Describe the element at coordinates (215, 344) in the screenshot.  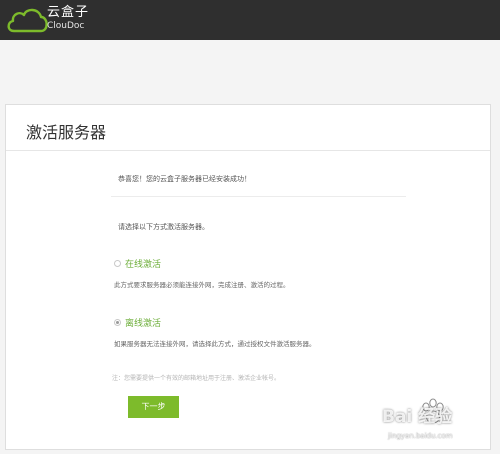
I see `offline-activation-desc: 如果服务器无法连接外网，请选择此方式，通过授权文件激活服务器。` at that location.